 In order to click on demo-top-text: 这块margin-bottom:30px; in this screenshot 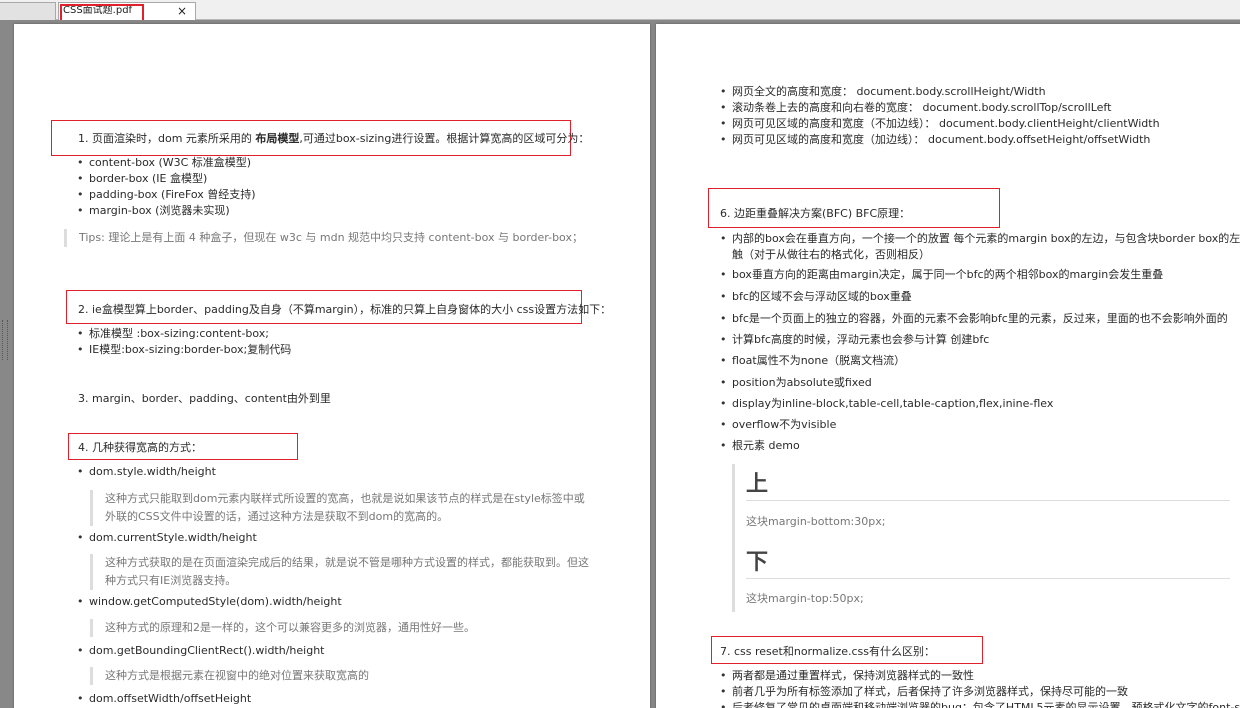, I will do `click(816, 521)`.